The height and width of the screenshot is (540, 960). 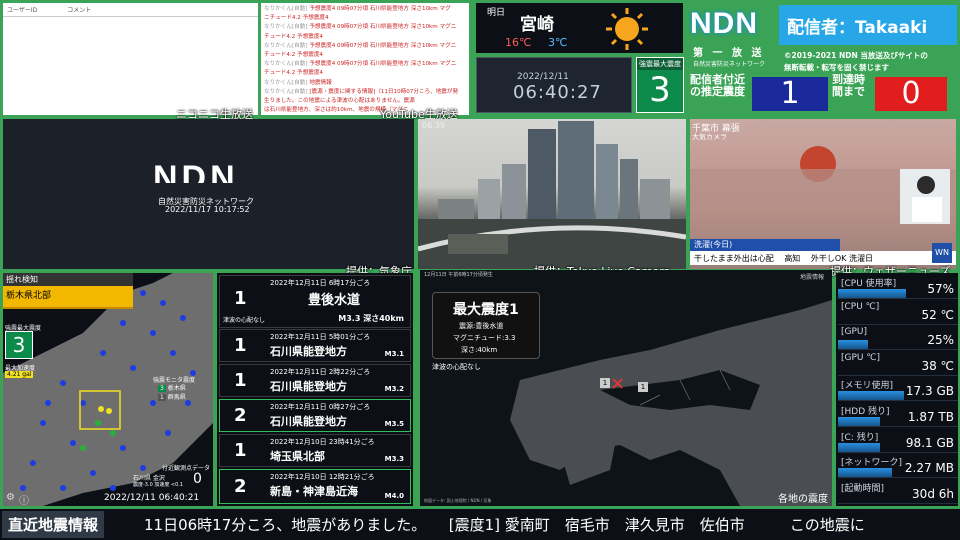 What do you see at coordinates (68, 291) in the screenshot?
I see `detection-header: 揺れ検知 栃木県北部` at bounding box center [68, 291].